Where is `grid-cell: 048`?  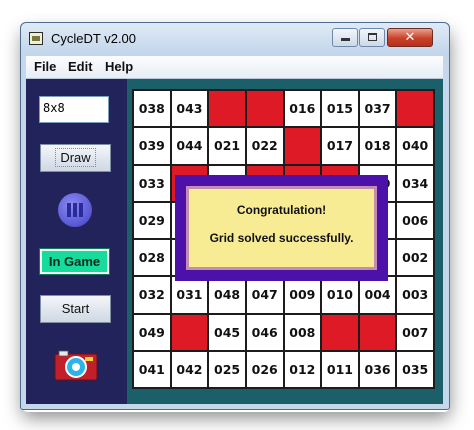 grid-cell: 048 is located at coordinates (227, 295).